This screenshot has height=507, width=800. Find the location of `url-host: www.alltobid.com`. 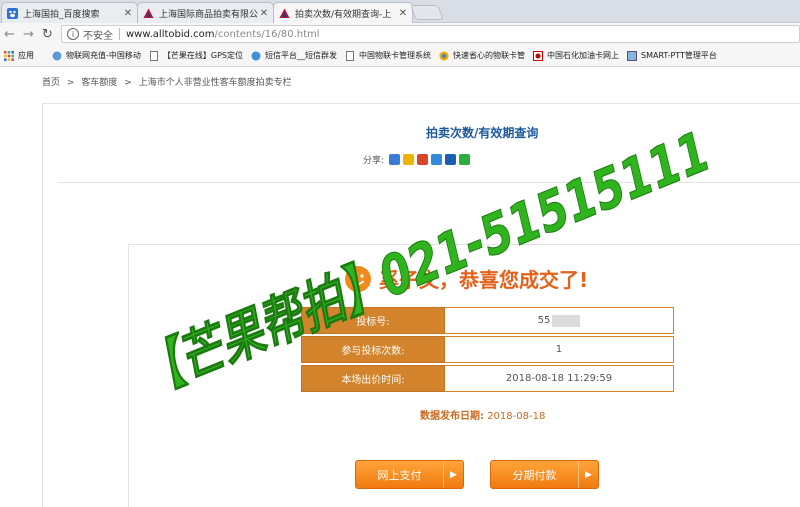

url-host: www.alltobid.com is located at coordinates (170, 34).